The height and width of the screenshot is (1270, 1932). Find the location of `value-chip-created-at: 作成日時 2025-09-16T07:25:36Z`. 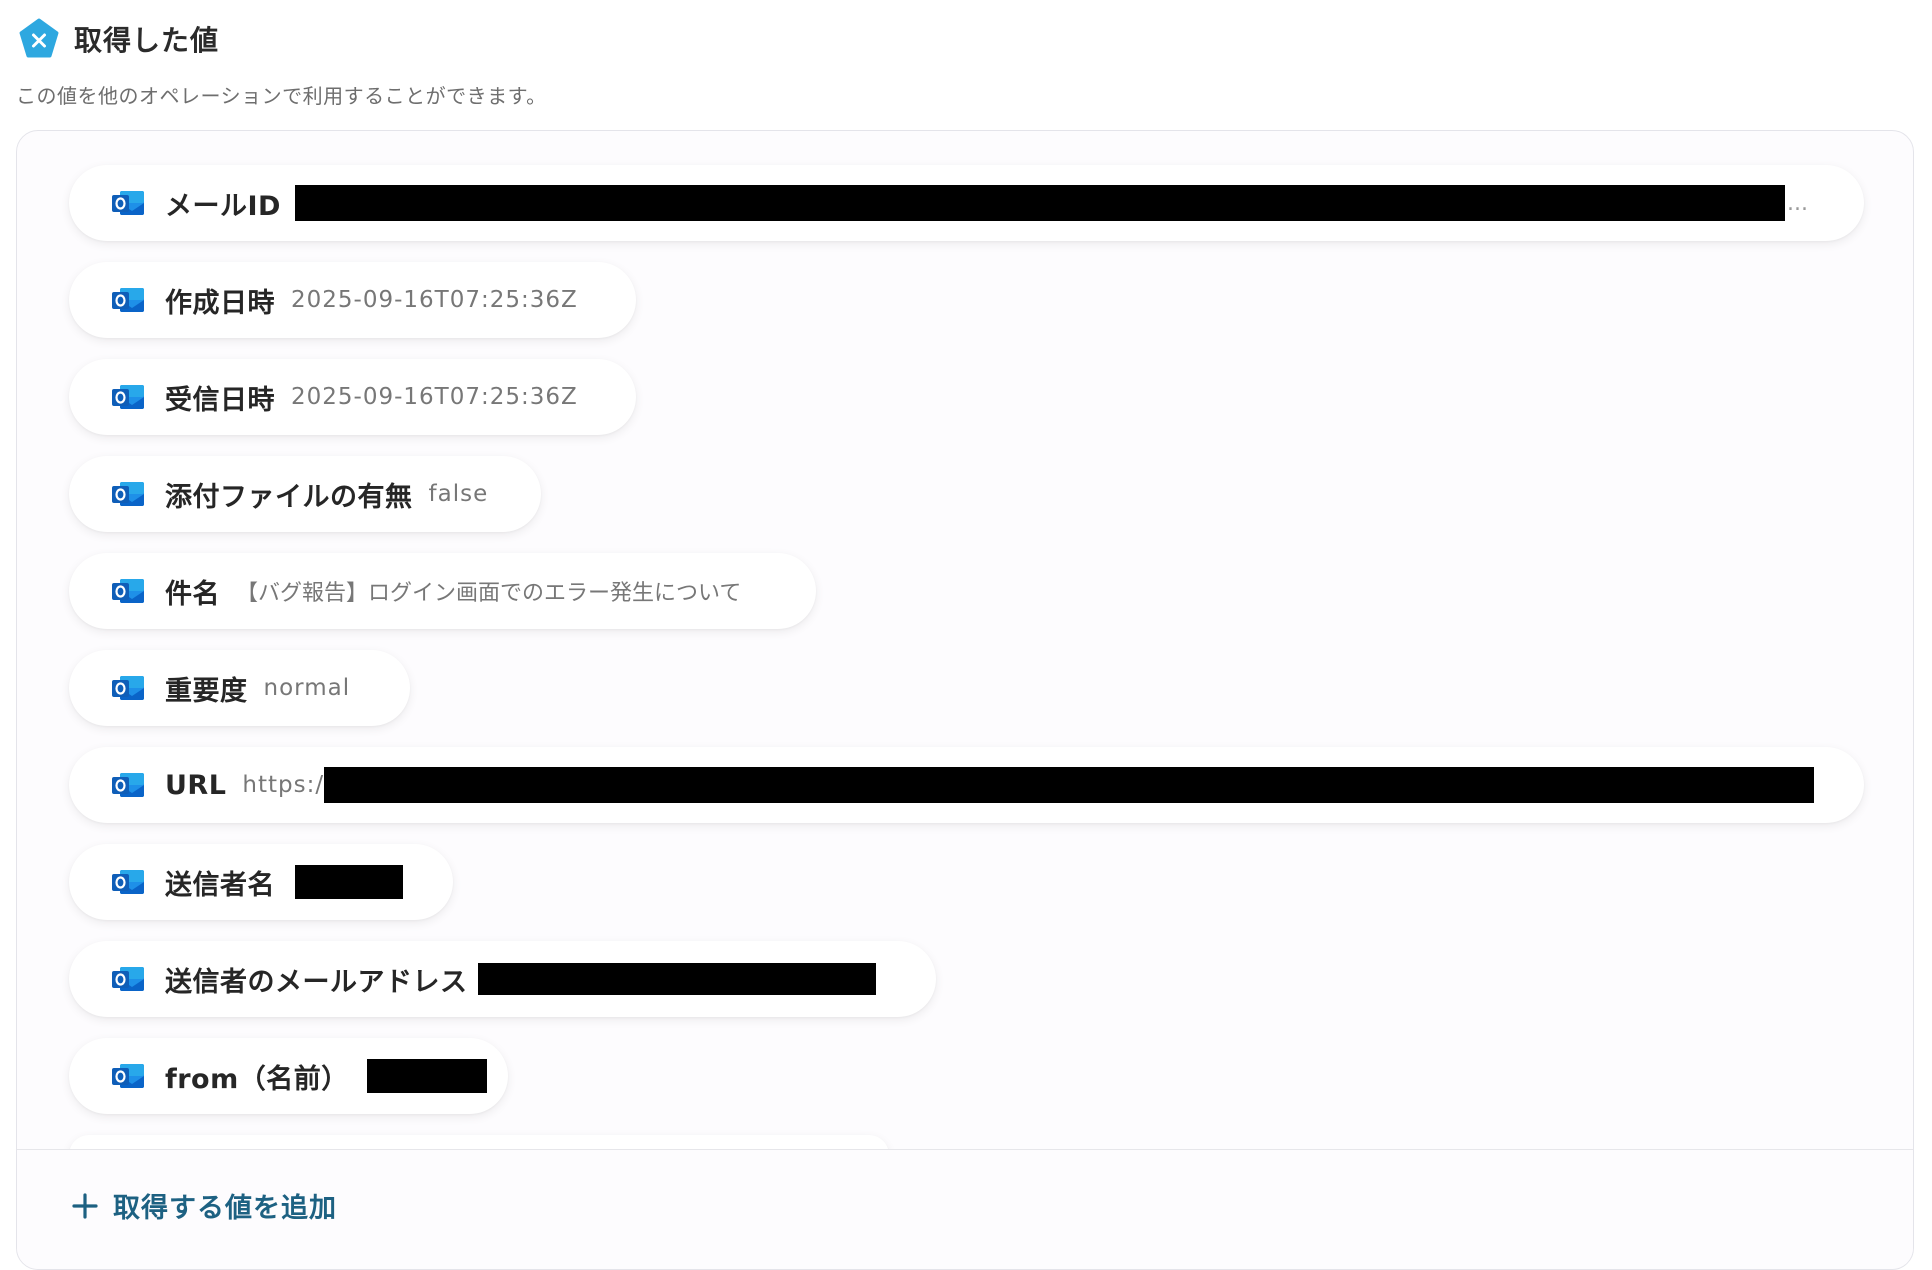

value-chip-created-at: 作成日時 2025-09-16T07:25:36Z is located at coordinates (352, 300).